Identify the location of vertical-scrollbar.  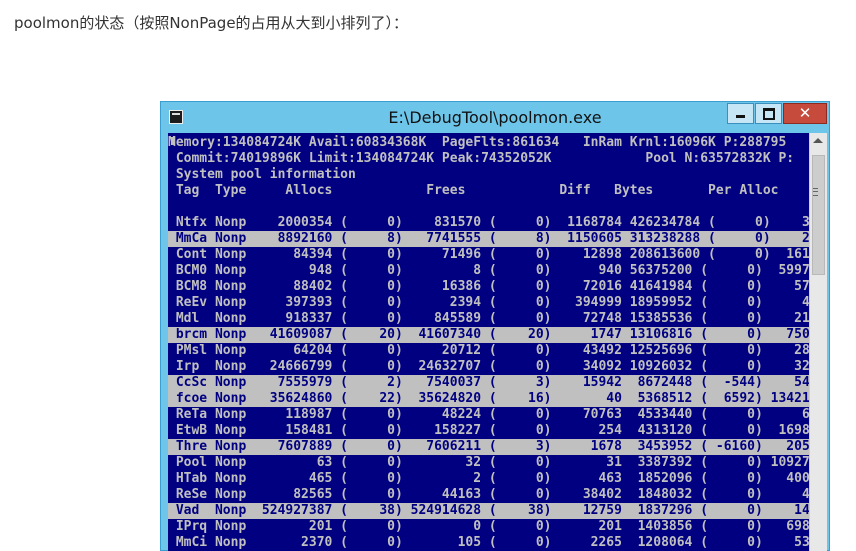
(818, 342).